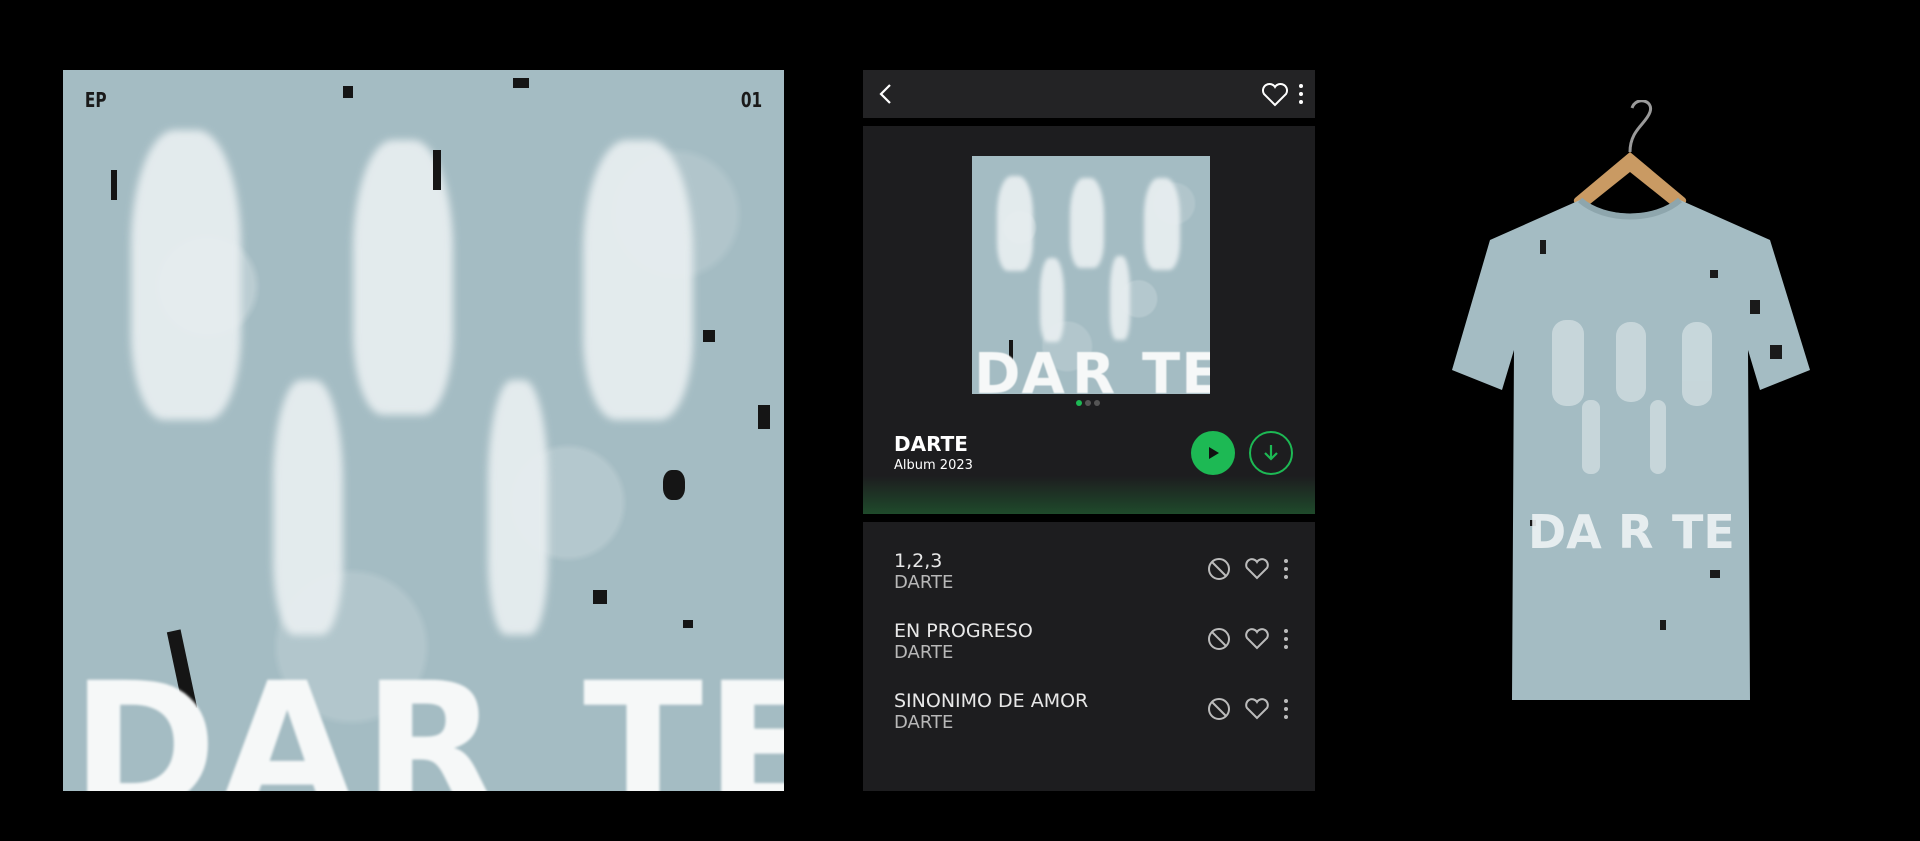  Describe the element at coordinates (1635, 532) in the screenshot. I see `shirt-title-r: R` at that location.